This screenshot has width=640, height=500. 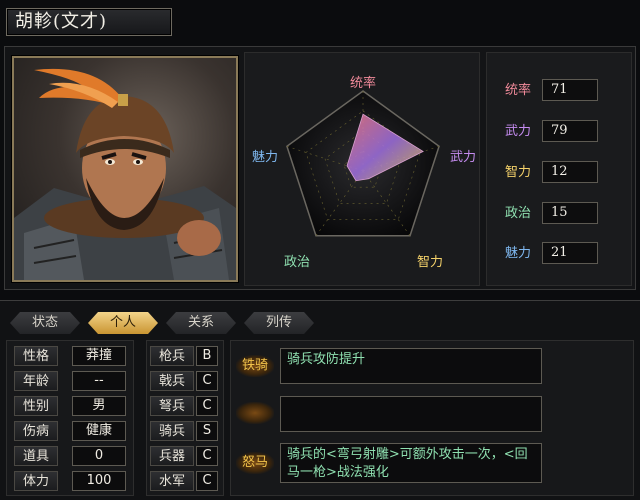 What do you see at coordinates (411, 366) in the screenshot?
I see `skill-description-1: 骑兵攻防提升` at bounding box center [411, 366].